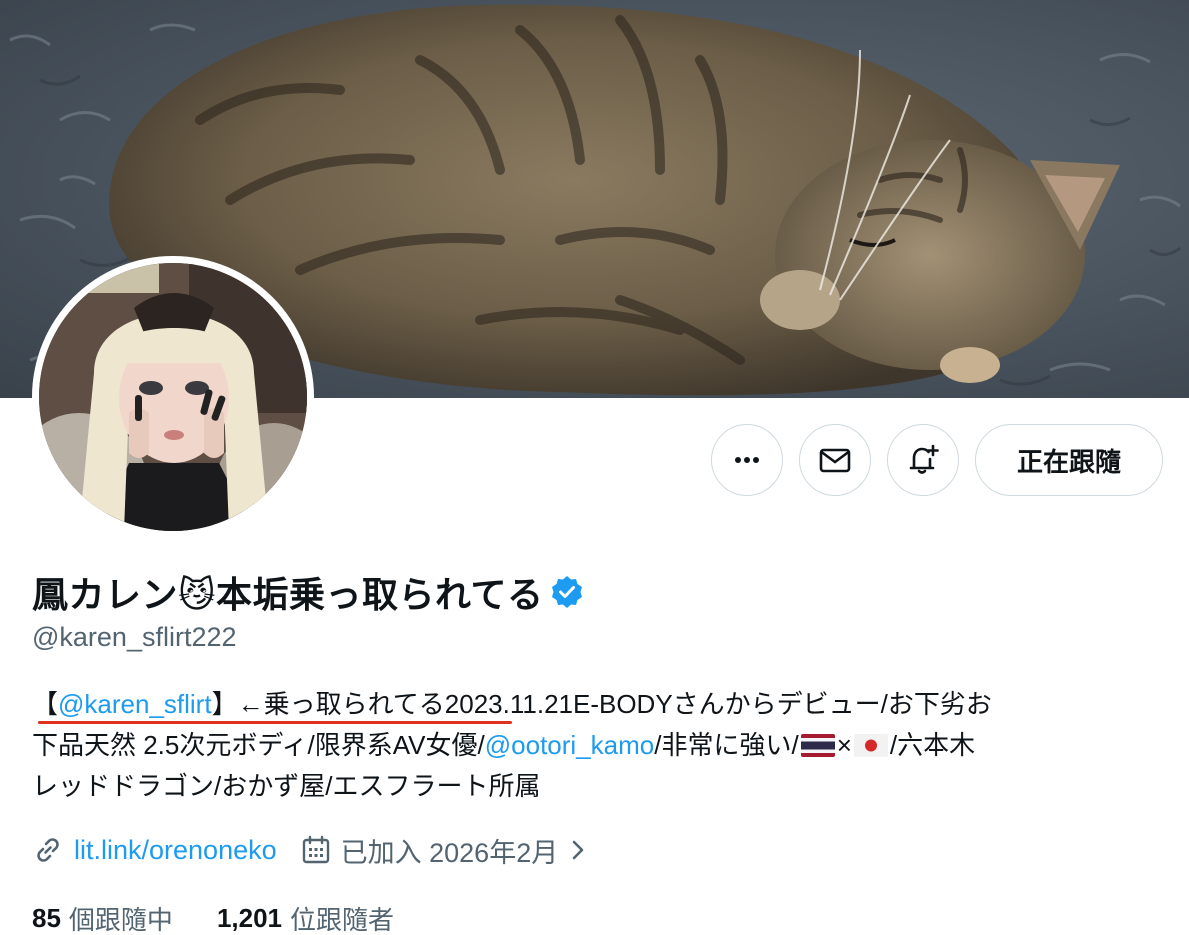  I want to click on display-name-row: 鳳カレン😼本垢乗っ取られてる, so click(308, 592).